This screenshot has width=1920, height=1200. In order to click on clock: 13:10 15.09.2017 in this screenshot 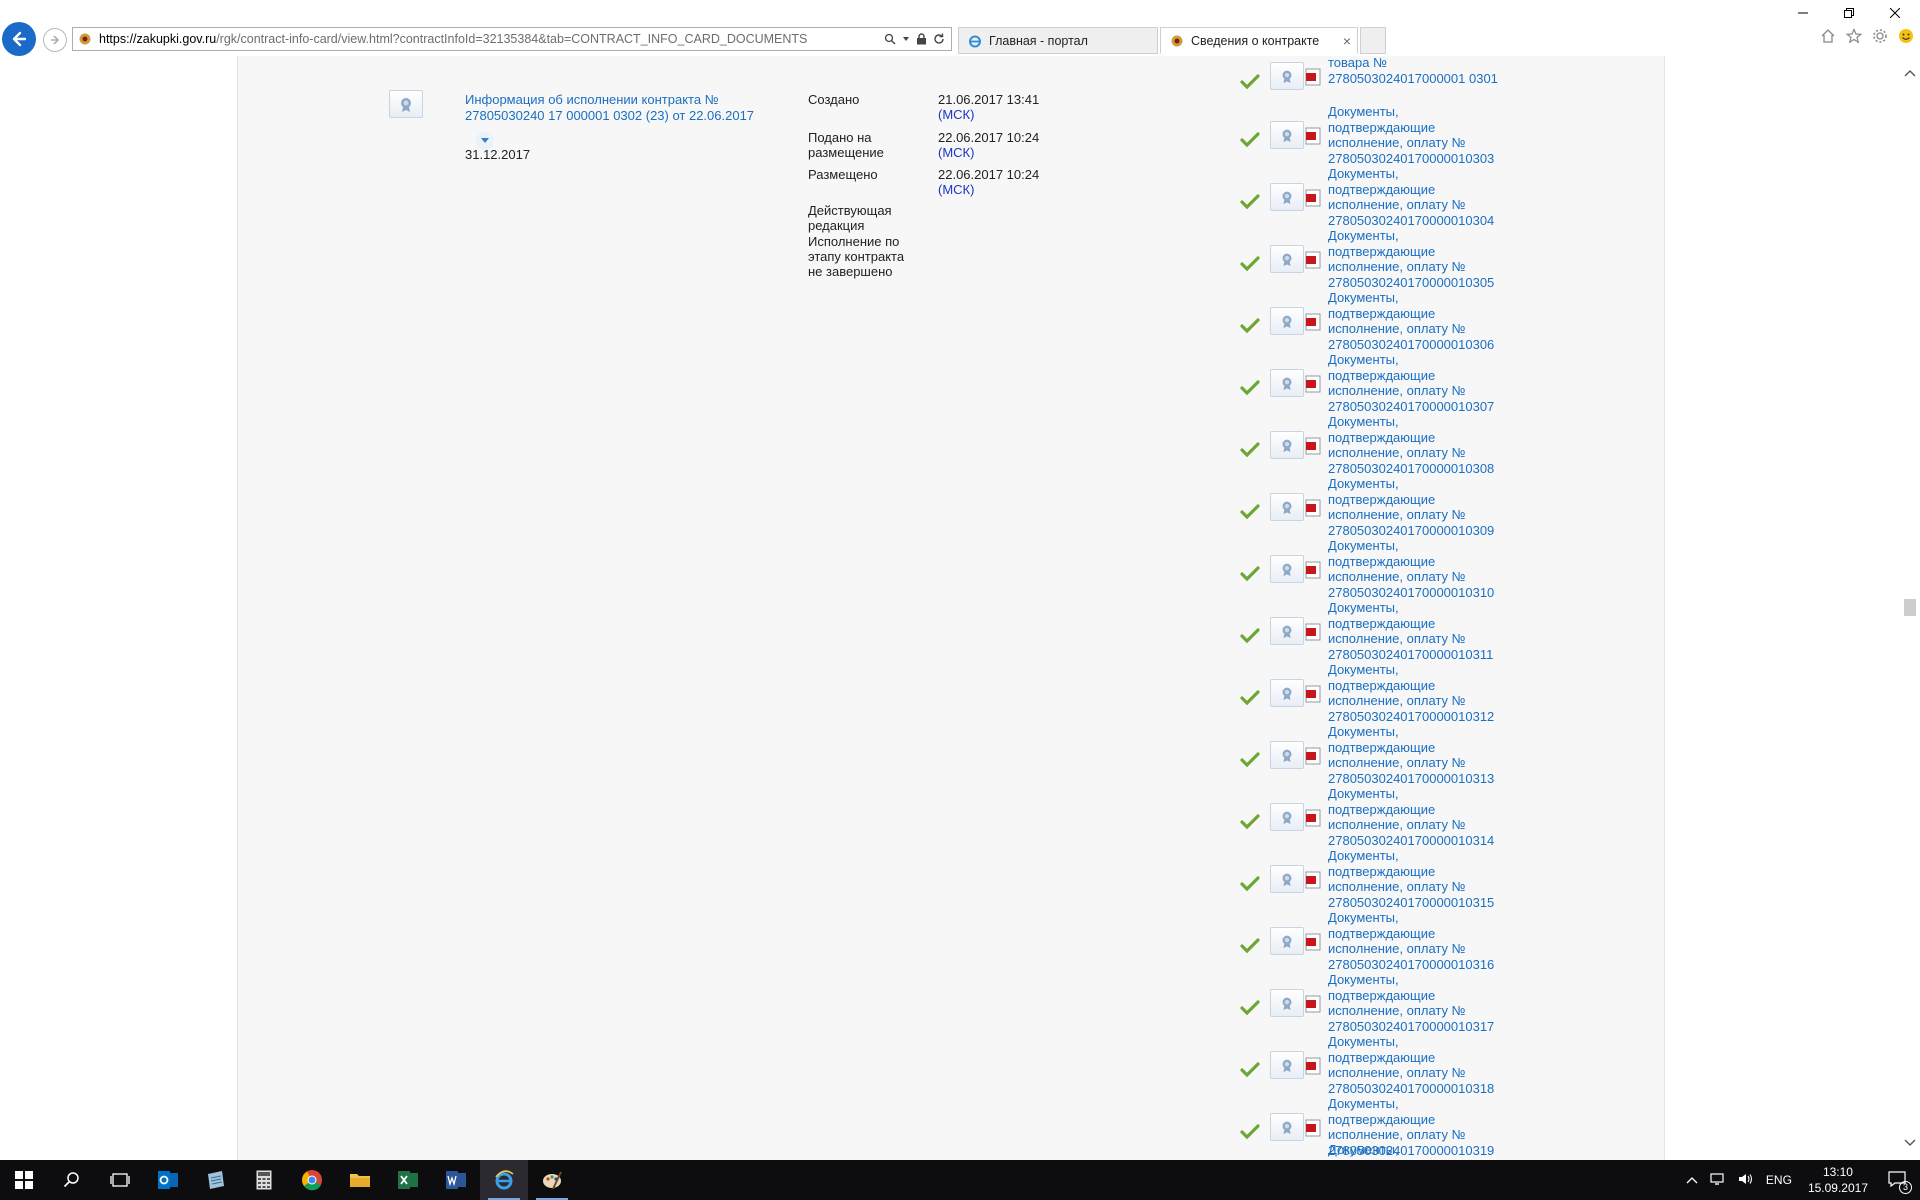, I will do `click(1838, 1180)`.